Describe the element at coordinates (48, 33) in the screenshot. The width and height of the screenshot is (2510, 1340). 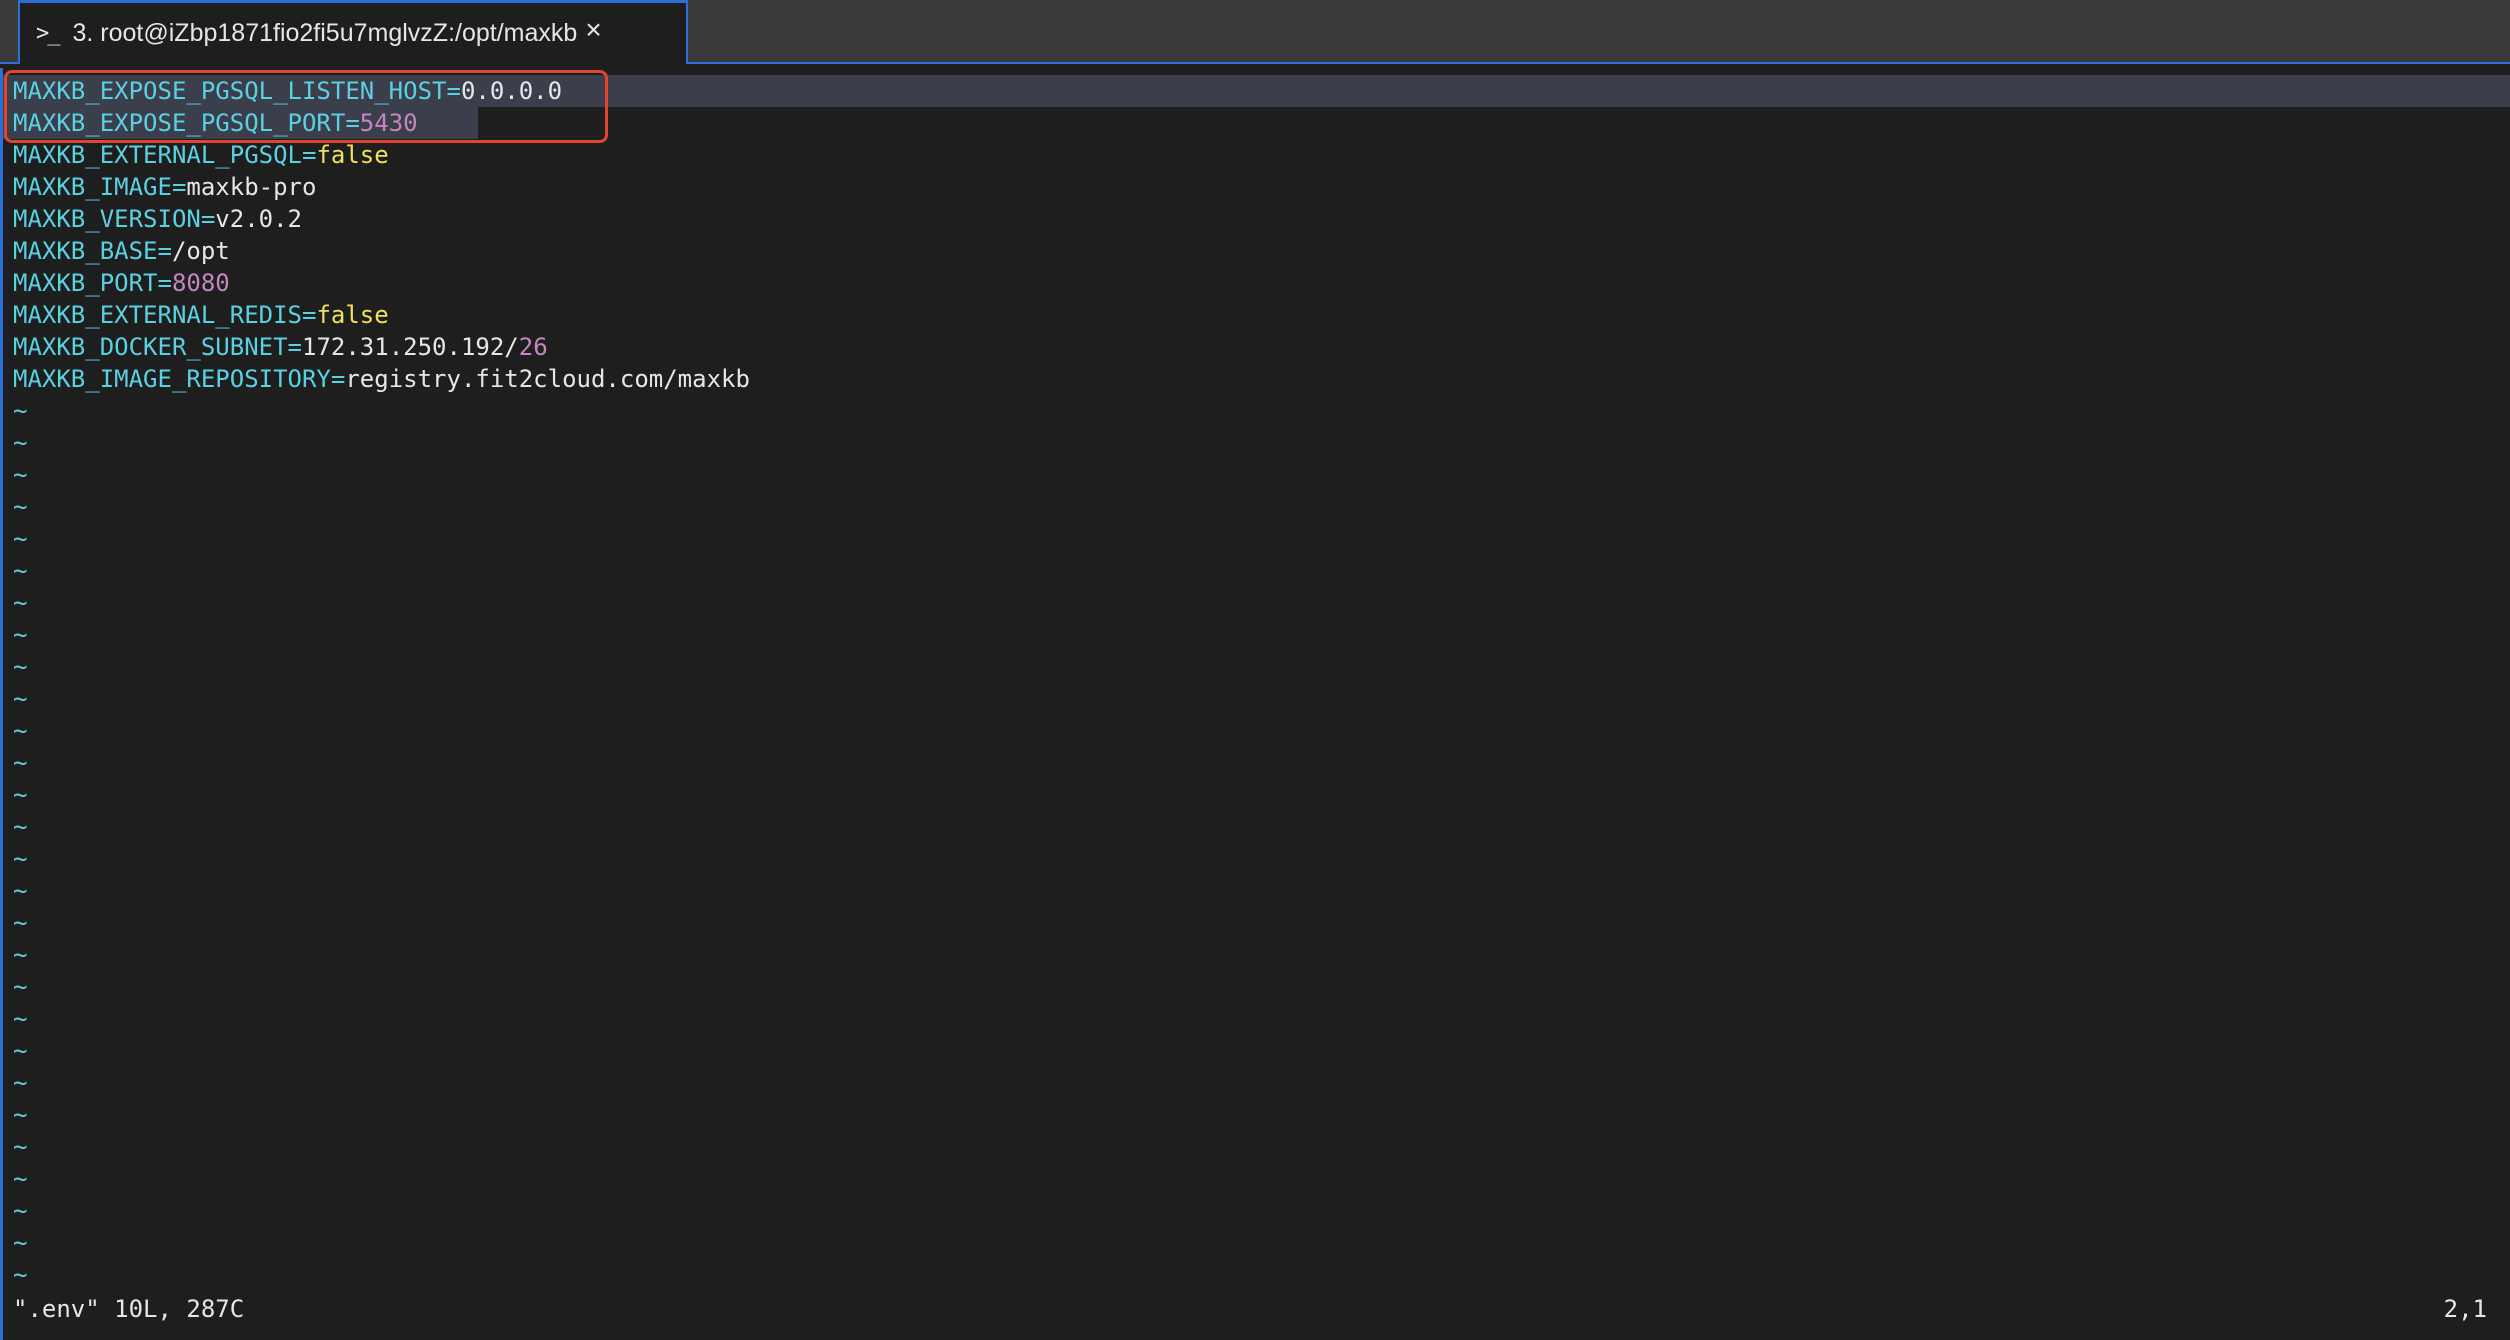
I see `terminal-prompt-icon: >_` at that location.